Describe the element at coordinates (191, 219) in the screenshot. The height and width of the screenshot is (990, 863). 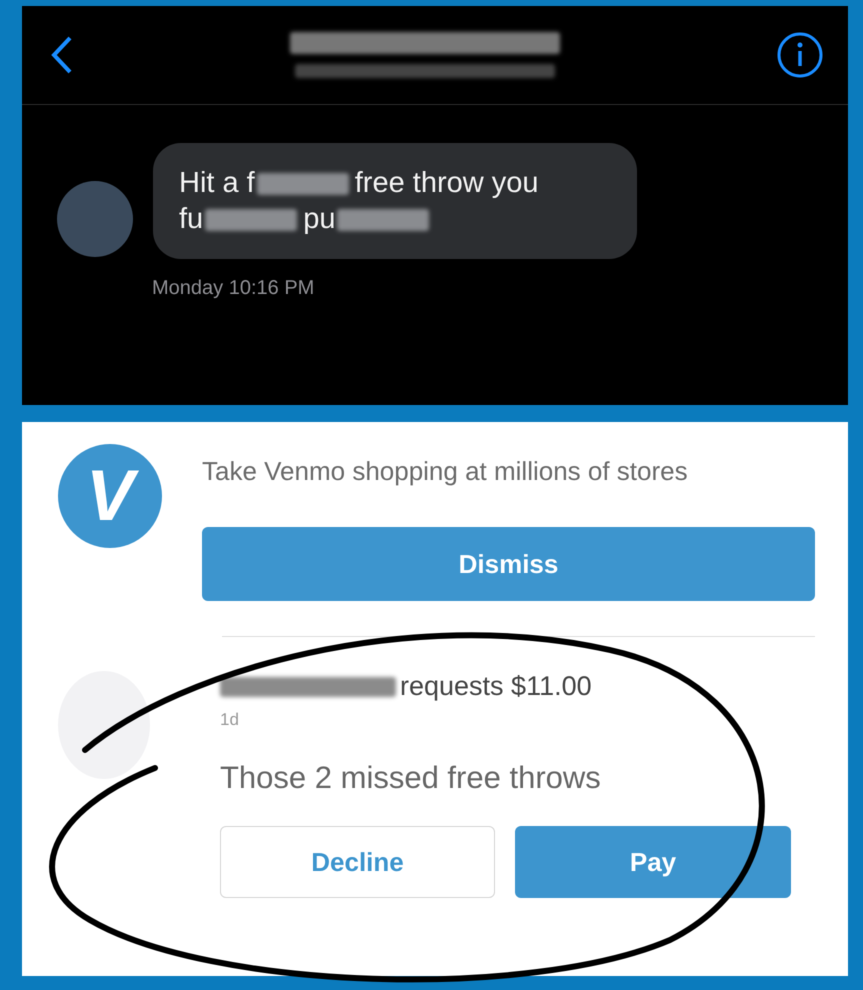
I see `message-text: fu` at that location.